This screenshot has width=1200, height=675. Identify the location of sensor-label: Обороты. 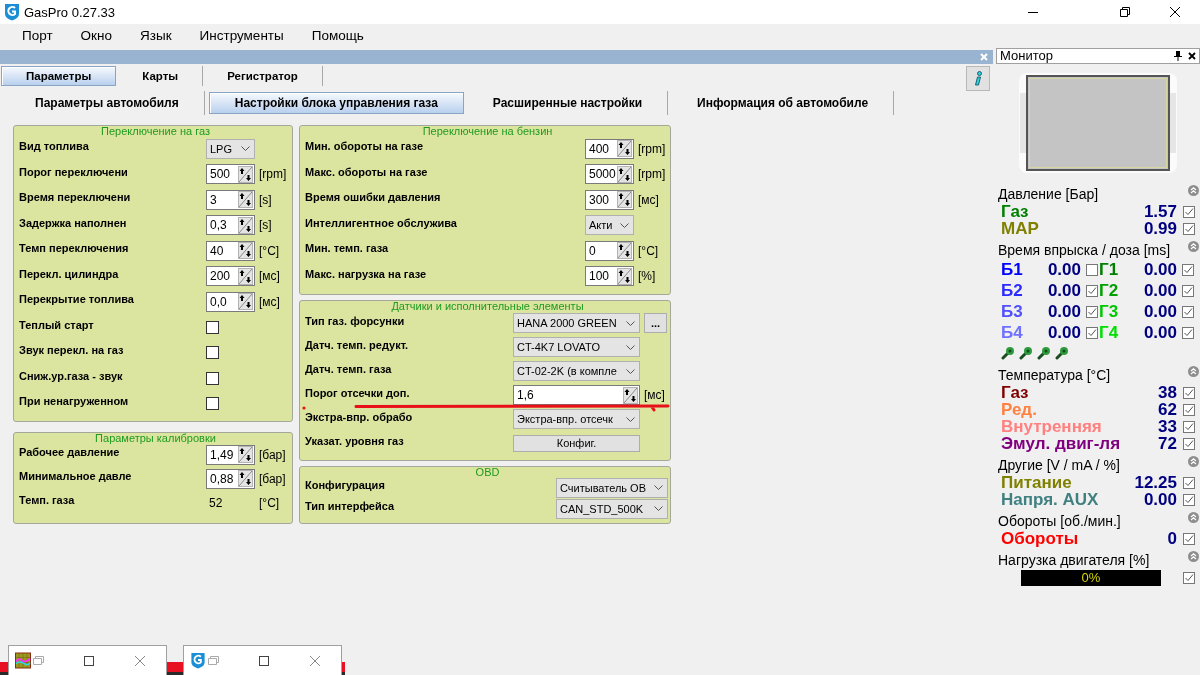
(1040, 538).